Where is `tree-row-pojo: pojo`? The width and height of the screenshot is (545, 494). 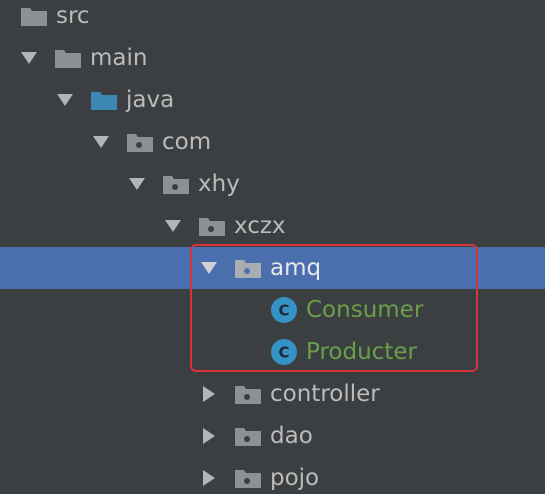
tree-row-pojo: pojo is located at coordinates (272, 475).